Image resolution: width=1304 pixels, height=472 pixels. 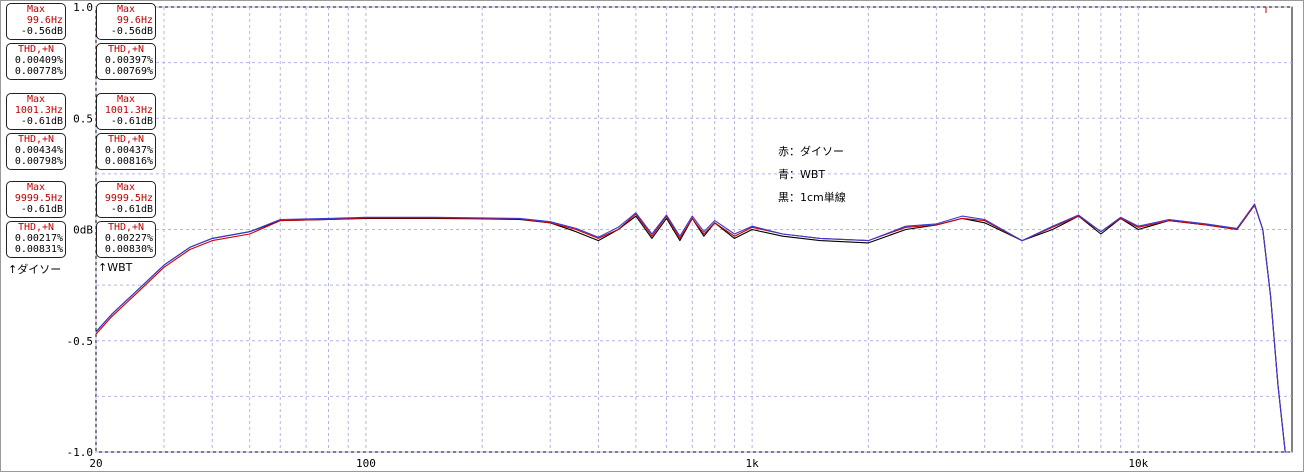 I want to click on thd-value-1: 0.00437%, so click(x=128, y=150).